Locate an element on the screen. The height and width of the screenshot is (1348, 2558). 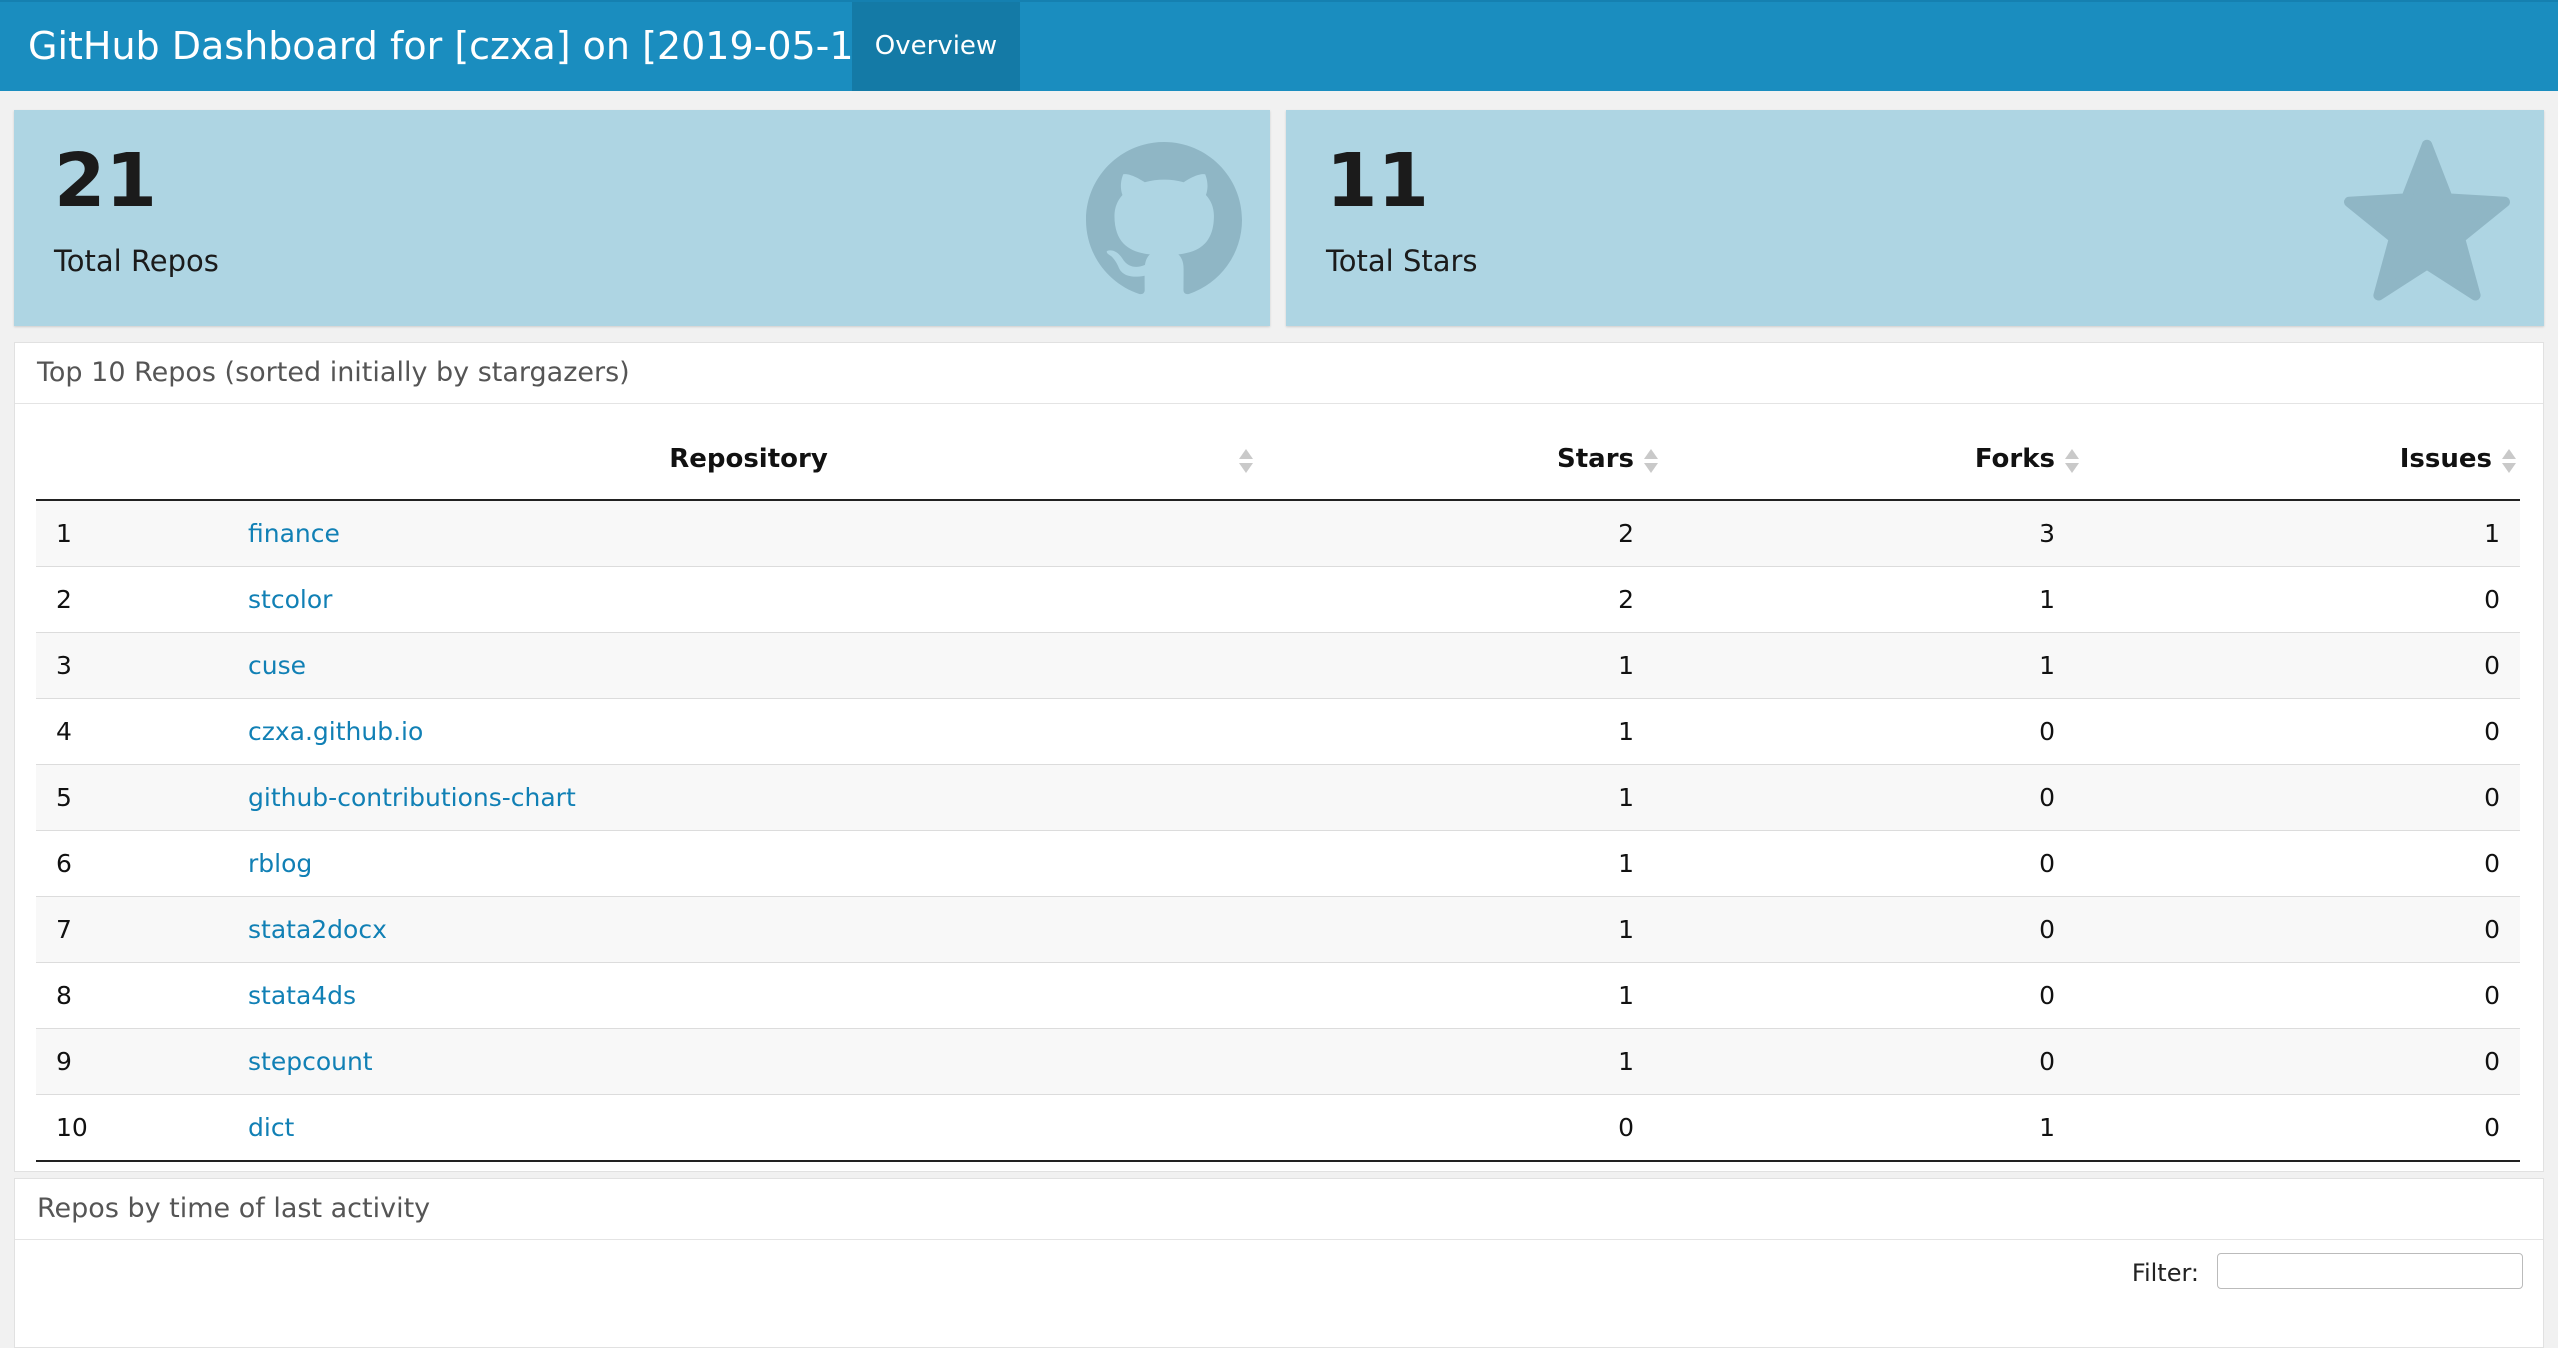
table-row: 5 github-contributions-chart 1 0 0 is located at coordinates (1278, 797).